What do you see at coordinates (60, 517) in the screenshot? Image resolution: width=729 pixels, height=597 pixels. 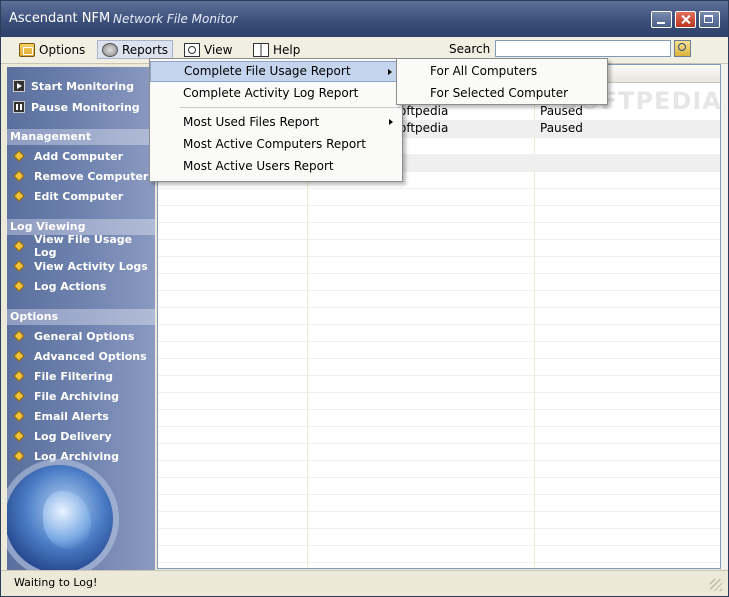 I see `app-logo-icon` at bounding box center [60, 517].